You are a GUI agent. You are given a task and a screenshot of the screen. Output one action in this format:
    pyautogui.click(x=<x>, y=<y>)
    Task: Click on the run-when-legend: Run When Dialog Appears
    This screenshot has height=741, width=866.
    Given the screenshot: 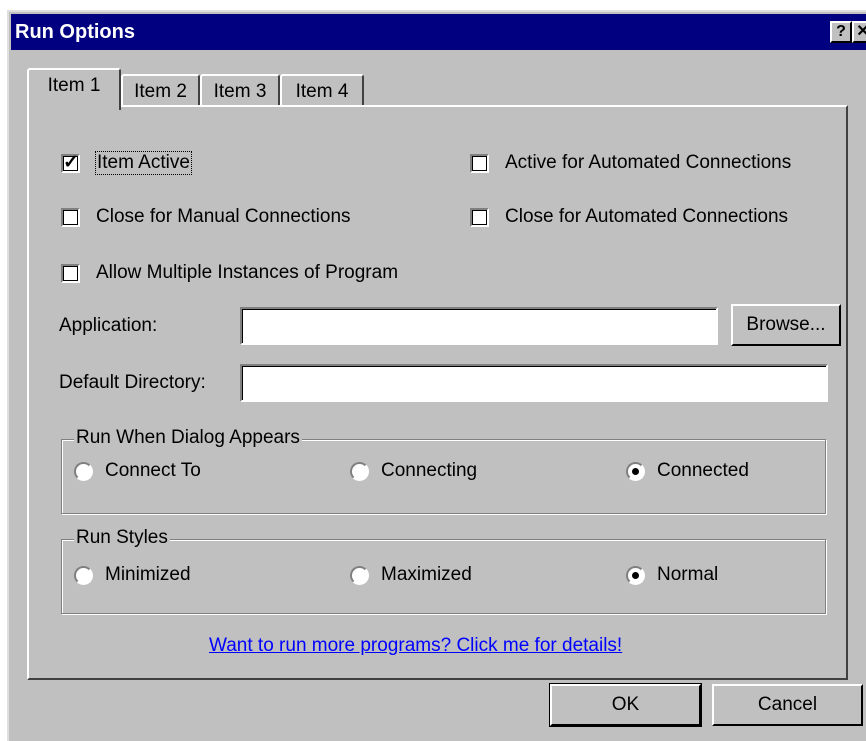 What is the action you would take?
    pyautogui.click(x=188, y=438)
    